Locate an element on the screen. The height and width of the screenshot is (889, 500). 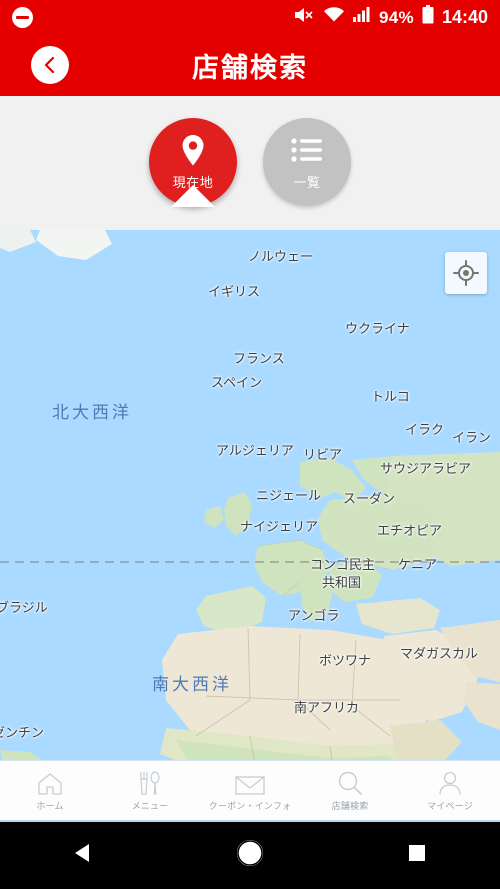
person-icon is located at coordinates (450, 783).